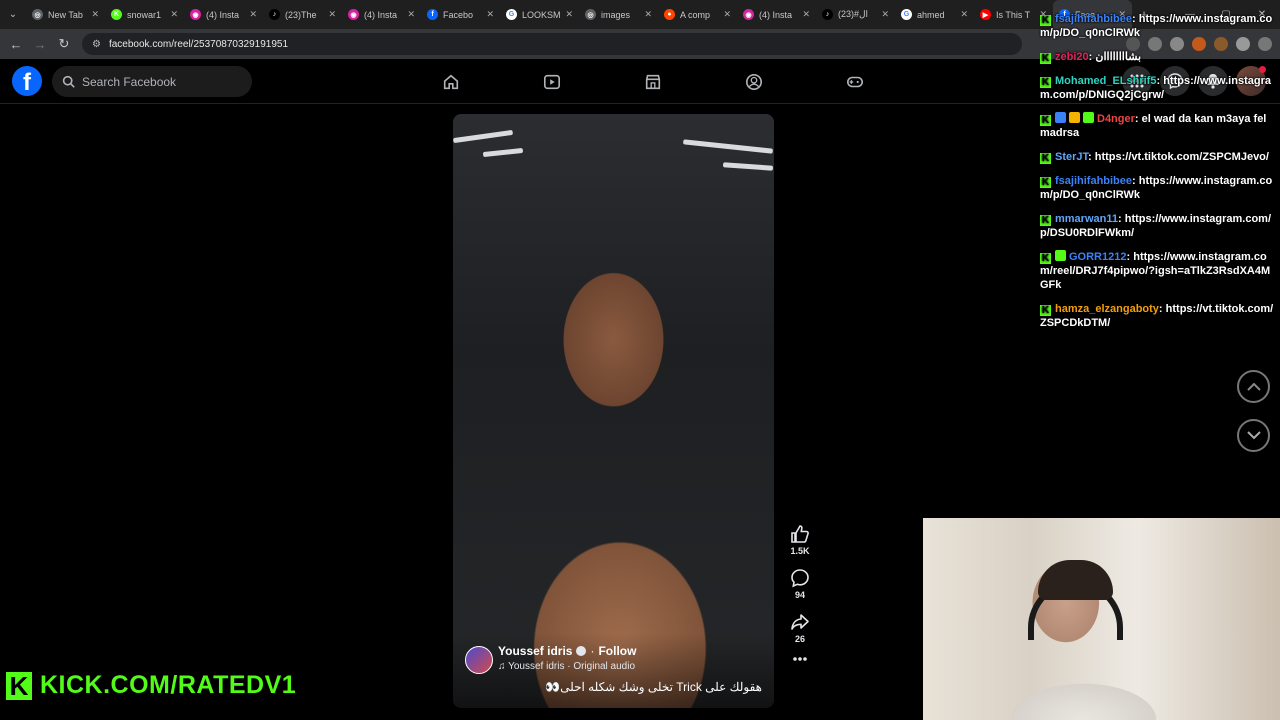 The image size is (1280, 720). Describe the element at coordinates (68, 81) in the screenshot. I see `search-icon` at that location.